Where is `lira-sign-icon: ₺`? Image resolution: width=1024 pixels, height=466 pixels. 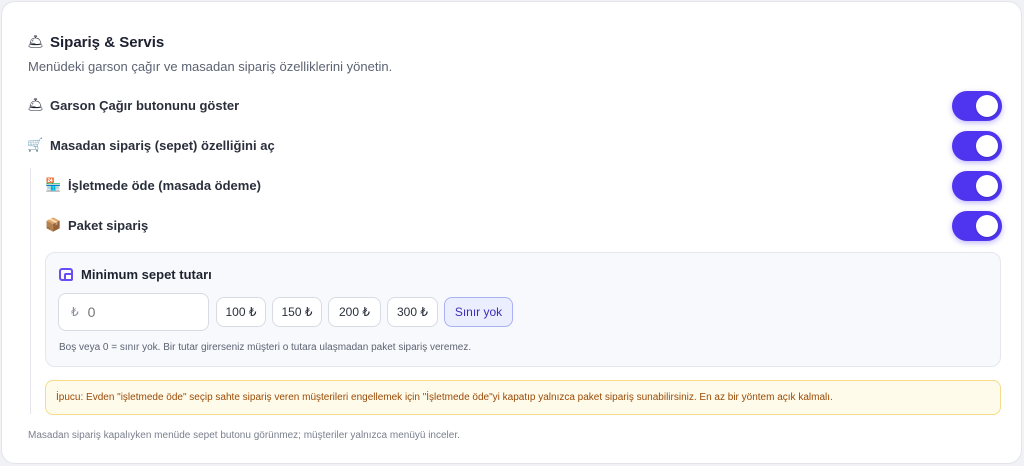
lira-sign-icon: ₺ is located at coordinates (75, 312).